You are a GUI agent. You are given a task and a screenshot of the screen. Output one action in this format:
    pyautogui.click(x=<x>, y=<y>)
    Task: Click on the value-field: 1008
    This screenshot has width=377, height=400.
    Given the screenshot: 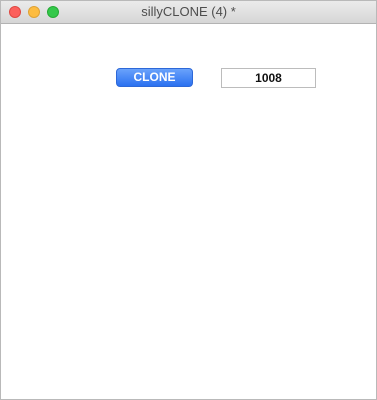 What is the action you would take?
    pyautogui.click(x=268, y=78)
    